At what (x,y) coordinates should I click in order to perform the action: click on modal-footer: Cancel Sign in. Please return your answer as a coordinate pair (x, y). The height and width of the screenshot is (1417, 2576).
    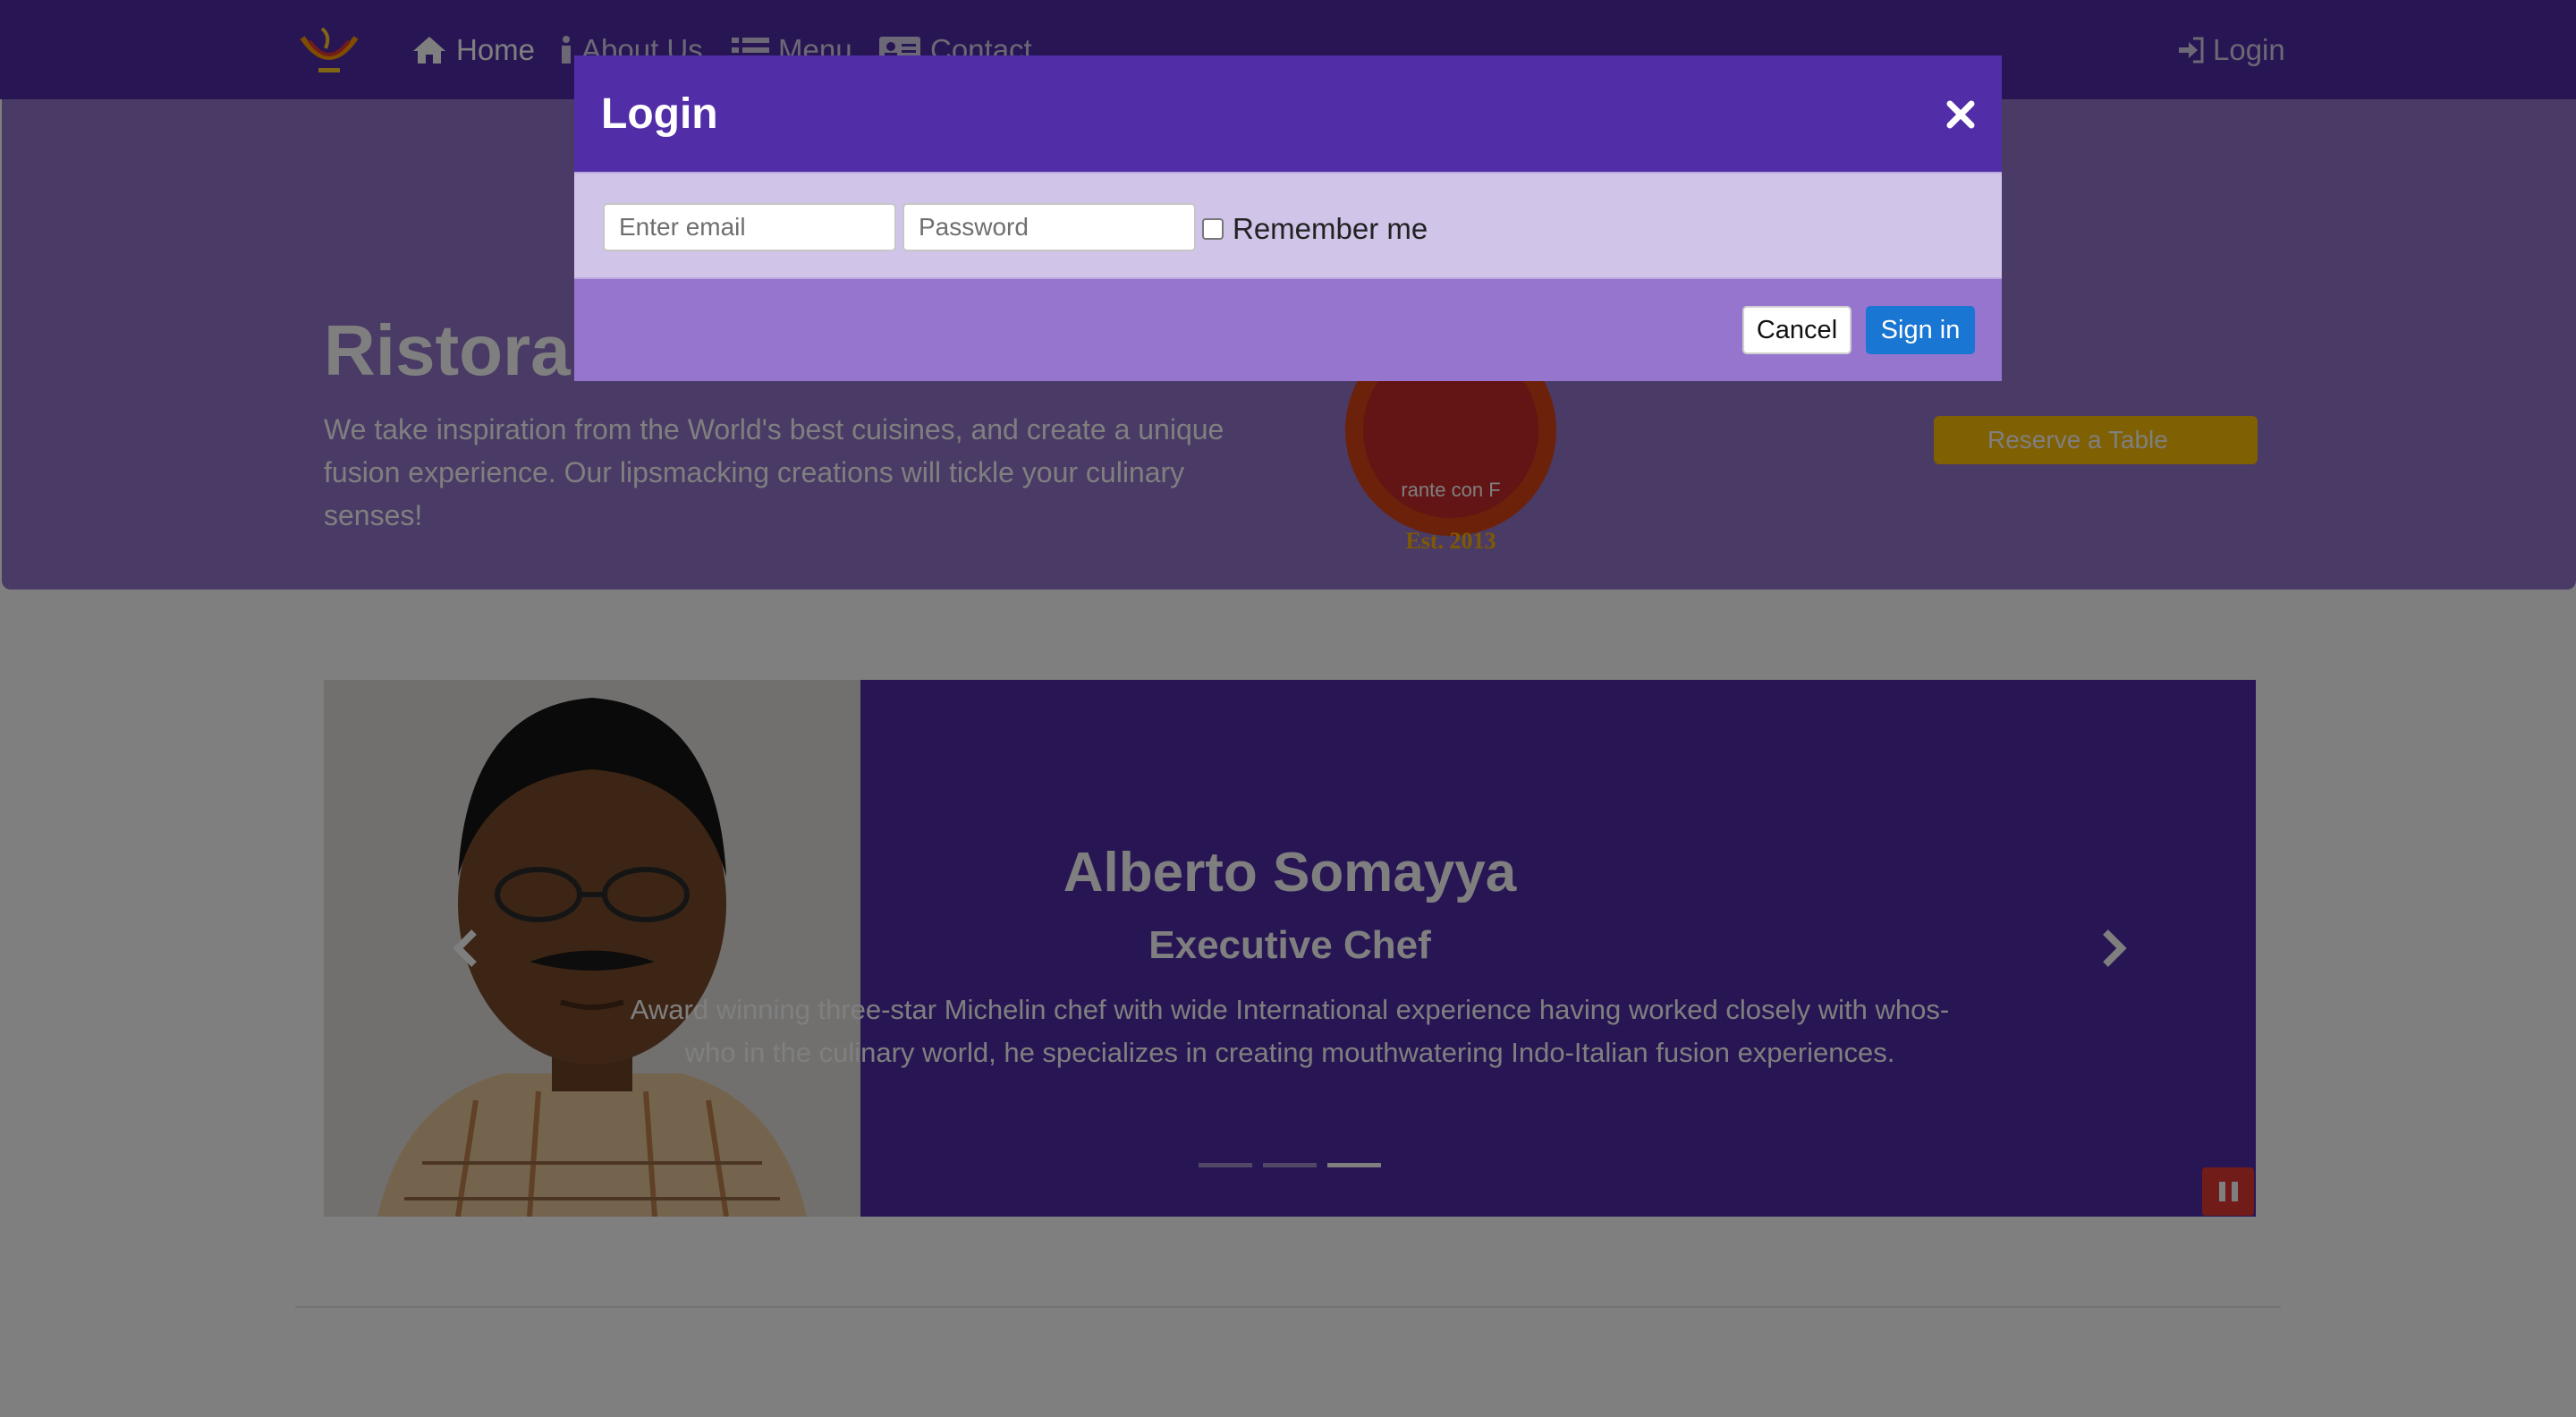
    Looking at the image, I should click on (1288, 330).